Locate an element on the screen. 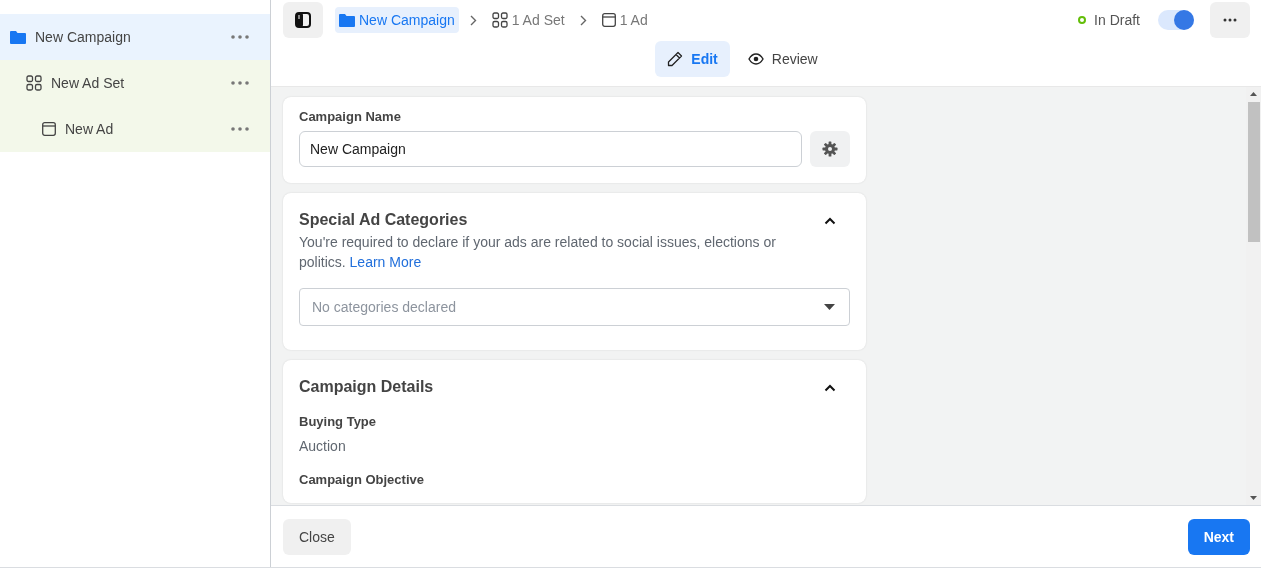 This screenshot has width=1261, height=575. sidebar-toggle-button is located at coordinates (303, 20).